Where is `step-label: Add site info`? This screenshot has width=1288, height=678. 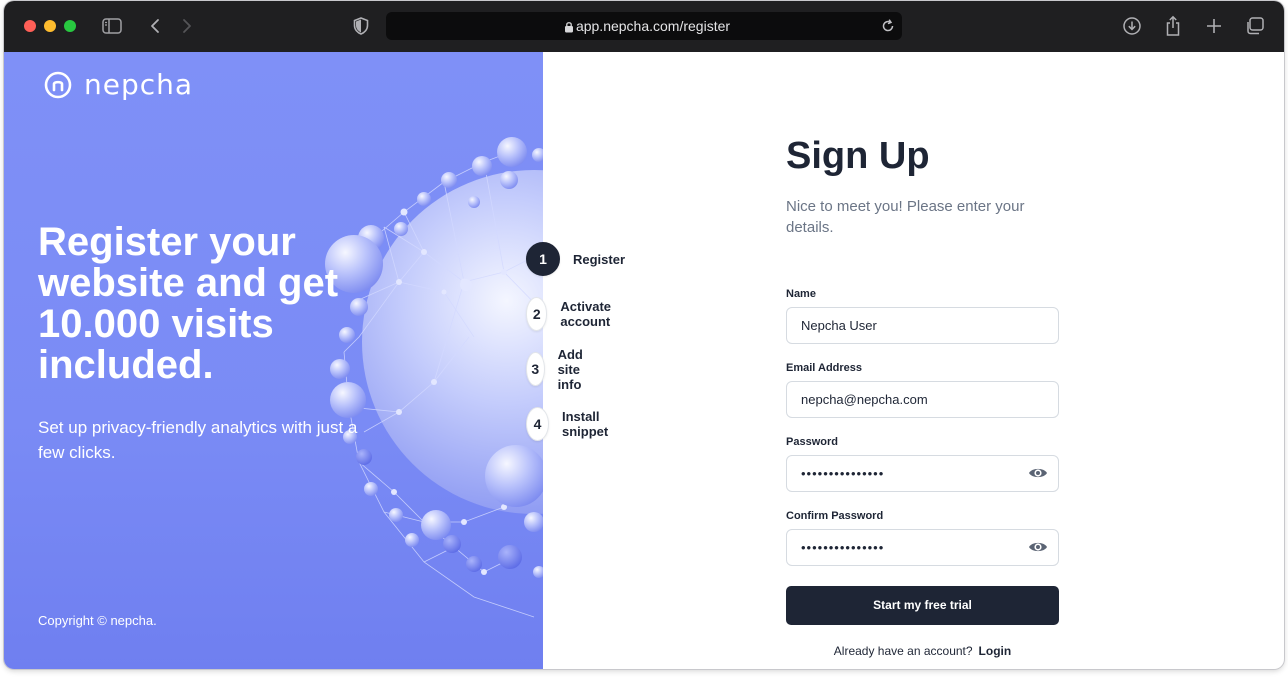 step-label: Add site info is located at coordinates (570, 369).